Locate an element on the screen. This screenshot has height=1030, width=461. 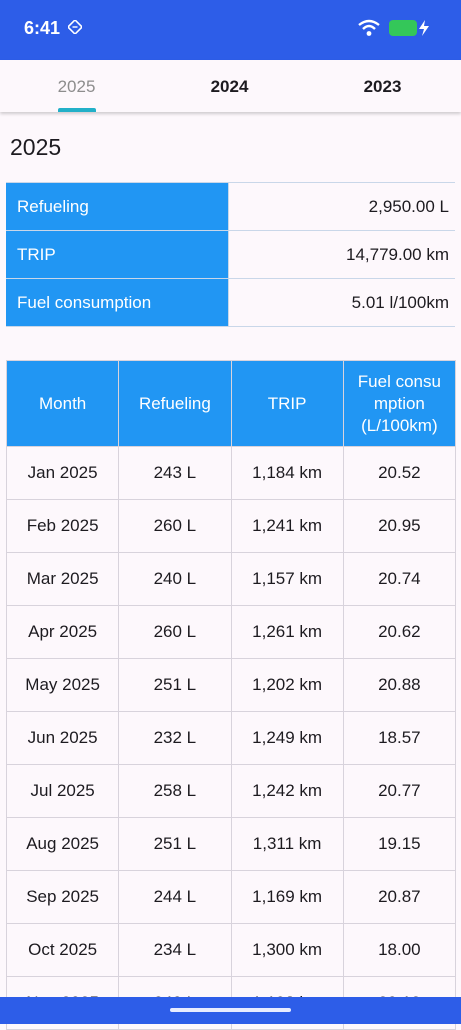
table-row: Sep 2025 244 L 1,169 km 20.87 is located at coordinates (231, 897).